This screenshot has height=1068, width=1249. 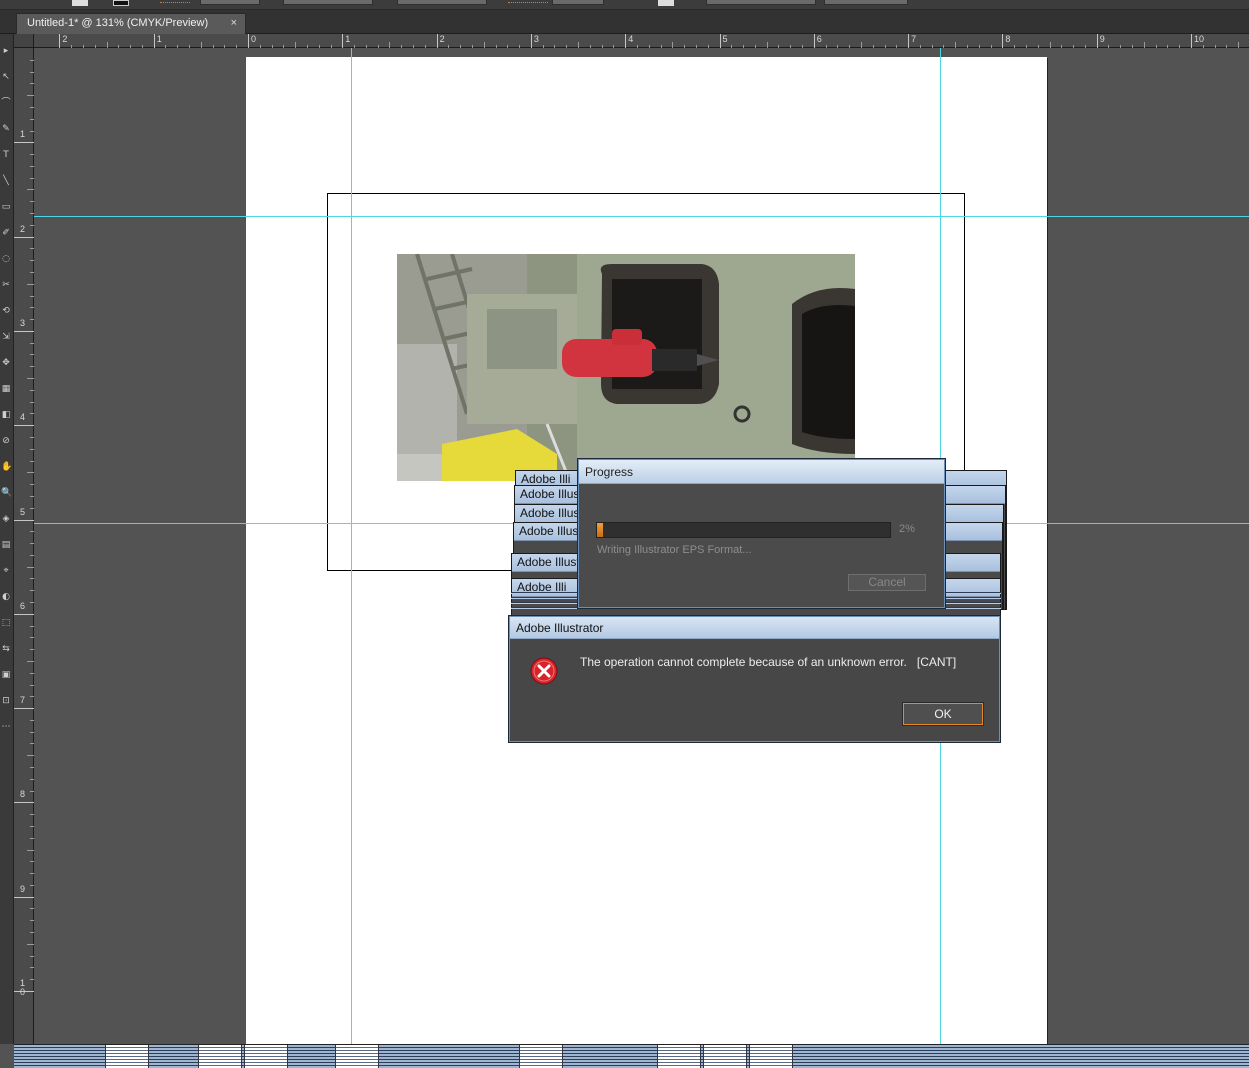 What do you see at coordinates (24, 41) in the screenshot?
I see `ruler-origin` at bounding box center [24, 41].